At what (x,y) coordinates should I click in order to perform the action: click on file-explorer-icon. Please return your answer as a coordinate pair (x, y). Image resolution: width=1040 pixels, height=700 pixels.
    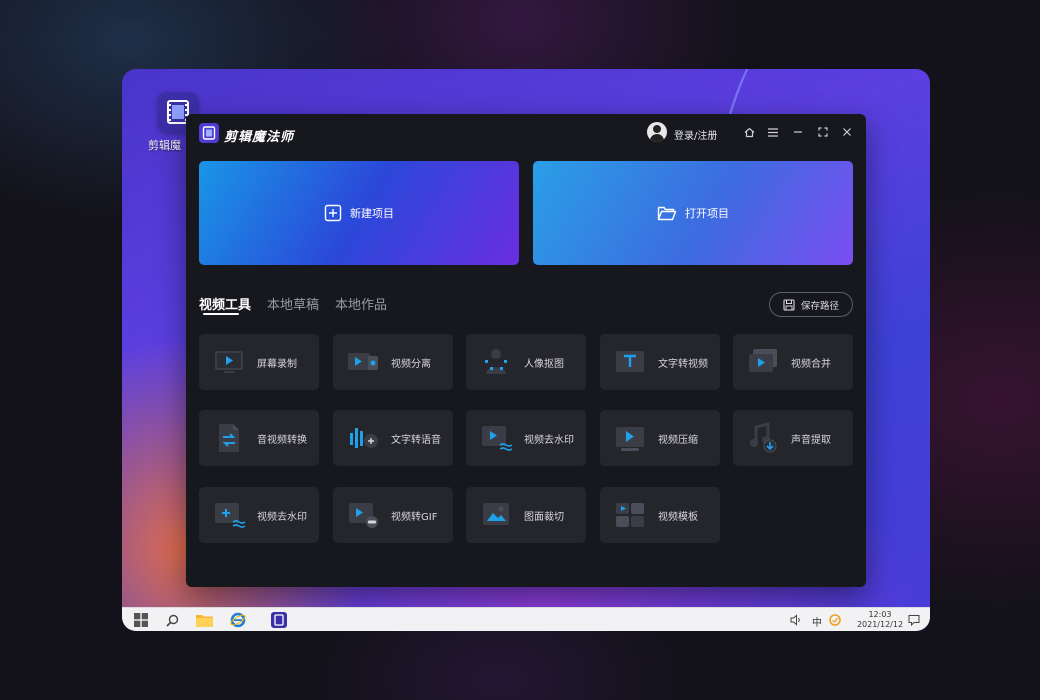
    Looking at the image, I should click on (204, 620).